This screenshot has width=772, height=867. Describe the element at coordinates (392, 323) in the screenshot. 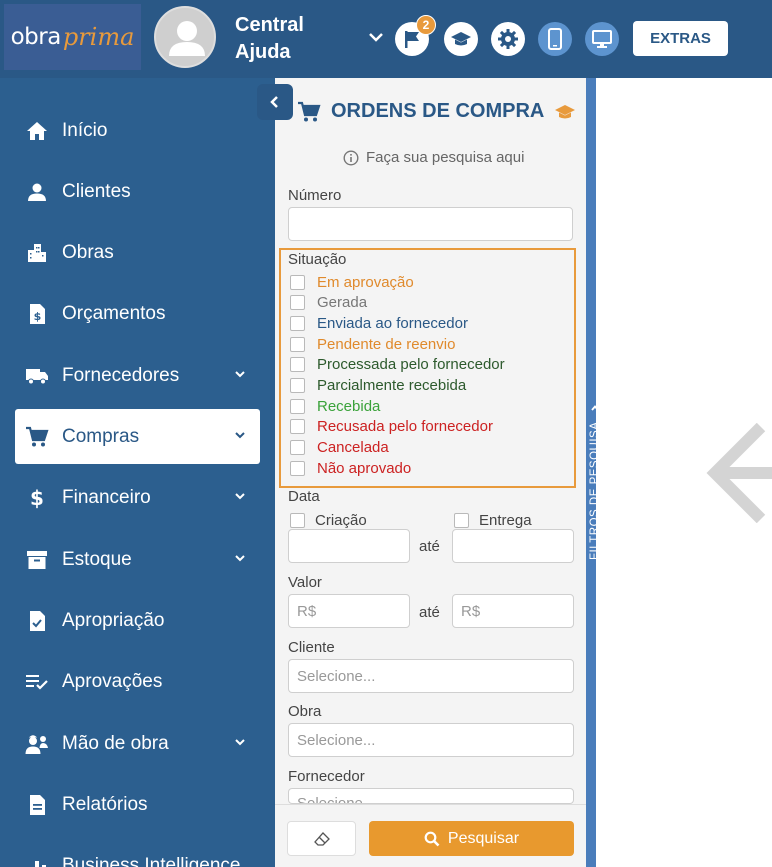

I see `situacao-option-label: Enviada ao fornecedor` at that location.